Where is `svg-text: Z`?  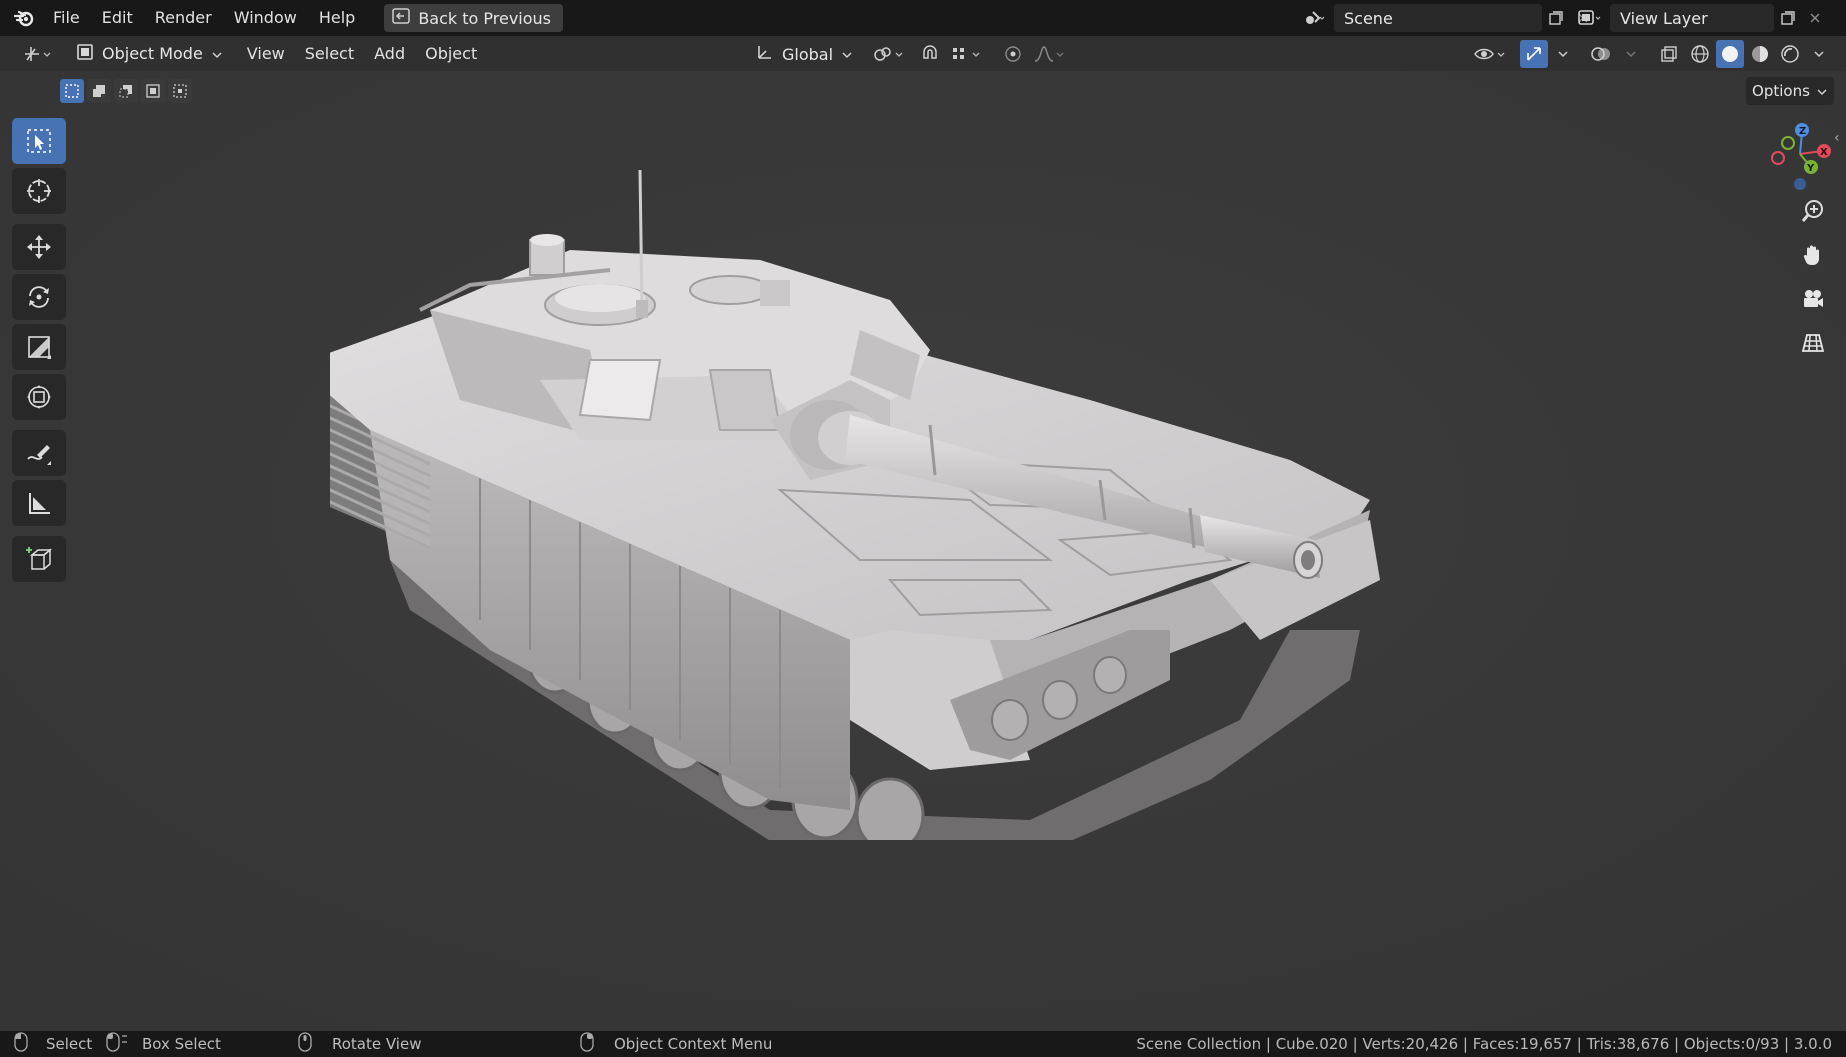 svg-text: Z is located at coordinates (1802, 131).